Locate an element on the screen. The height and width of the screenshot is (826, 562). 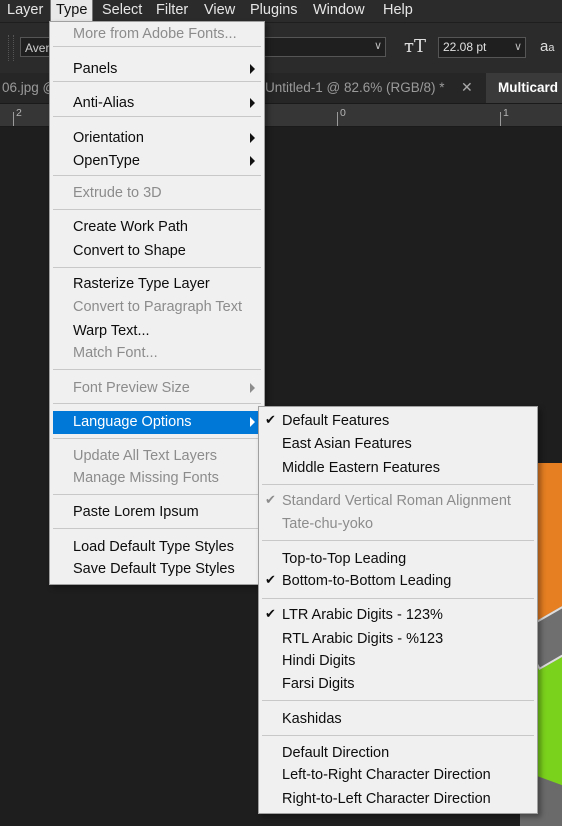
menu-item-hindi-digits: Hindi Digits is located at coordinates (398, 661).